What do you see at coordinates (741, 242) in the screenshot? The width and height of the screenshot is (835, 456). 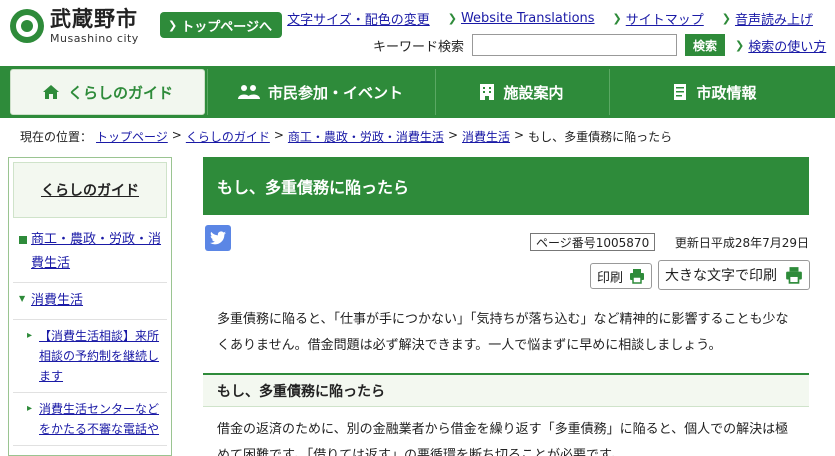 I see `updated-date: 更新日平成28年7月29日` at bounding box center [741, 242].